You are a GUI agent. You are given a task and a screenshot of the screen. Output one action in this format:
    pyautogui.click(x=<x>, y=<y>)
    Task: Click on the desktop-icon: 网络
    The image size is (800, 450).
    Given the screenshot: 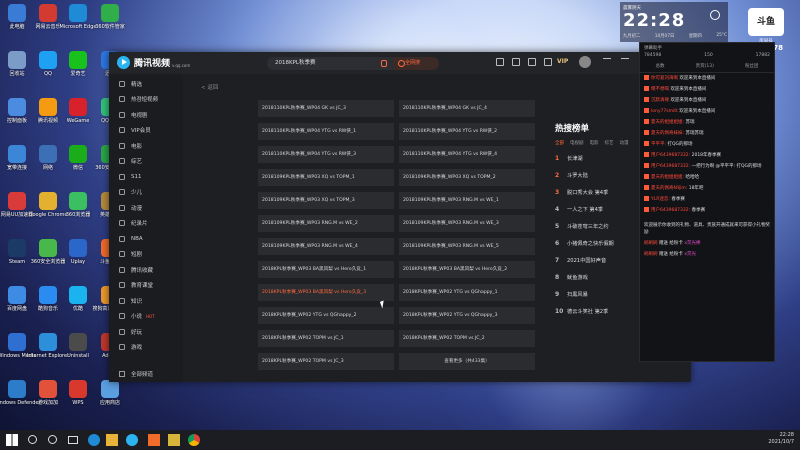 What is the action you would take?
    pyautogui.click(x=48, y=158)
    